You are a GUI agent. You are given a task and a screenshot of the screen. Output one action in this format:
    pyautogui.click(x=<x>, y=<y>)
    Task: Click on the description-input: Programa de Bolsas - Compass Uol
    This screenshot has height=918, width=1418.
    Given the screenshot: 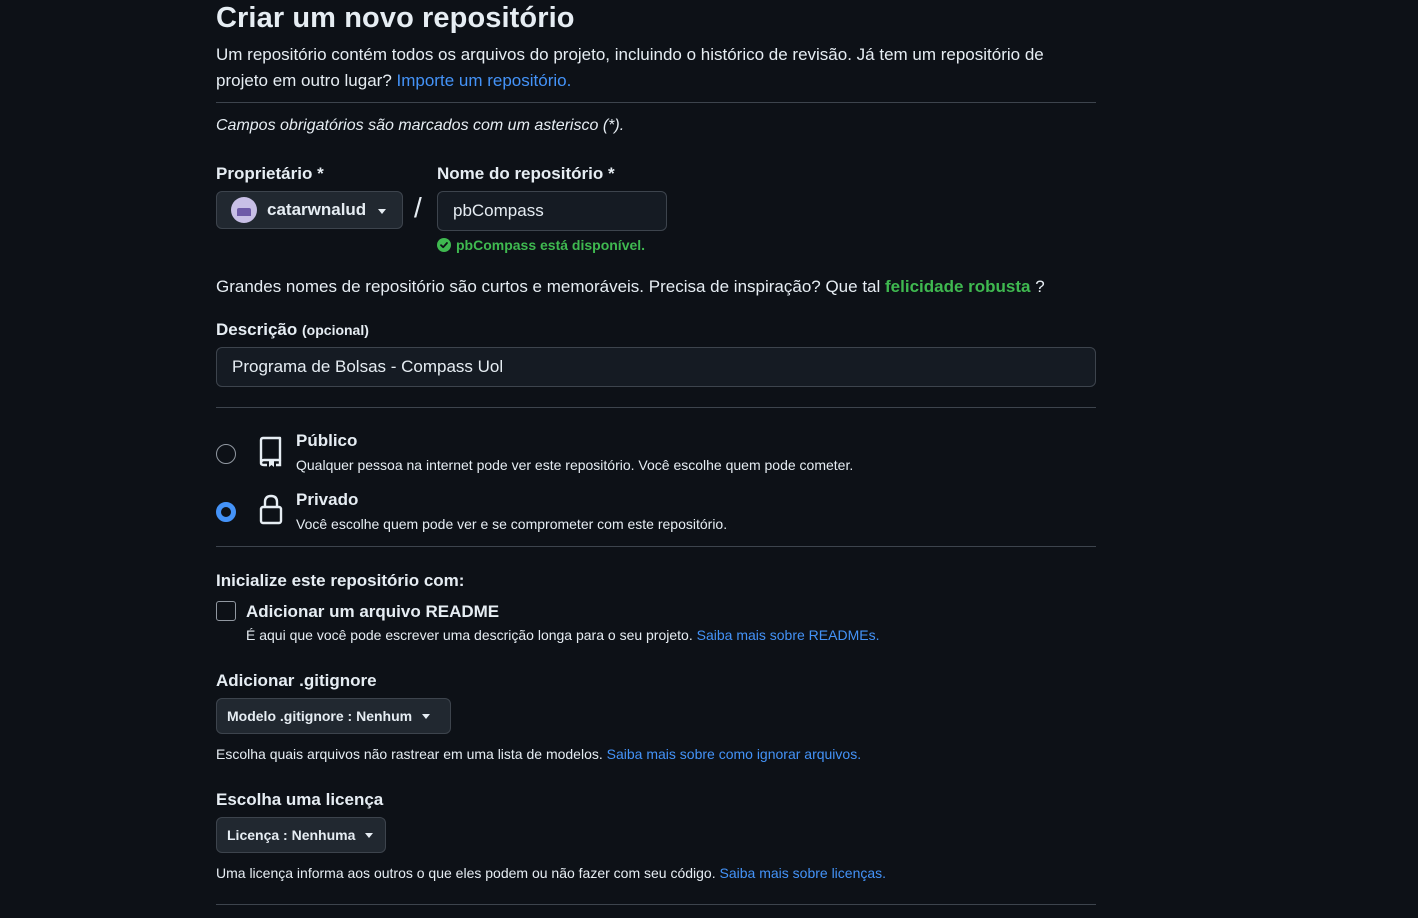 What is the action you would take?
    pyautogui.click(x=656, y=367)
    